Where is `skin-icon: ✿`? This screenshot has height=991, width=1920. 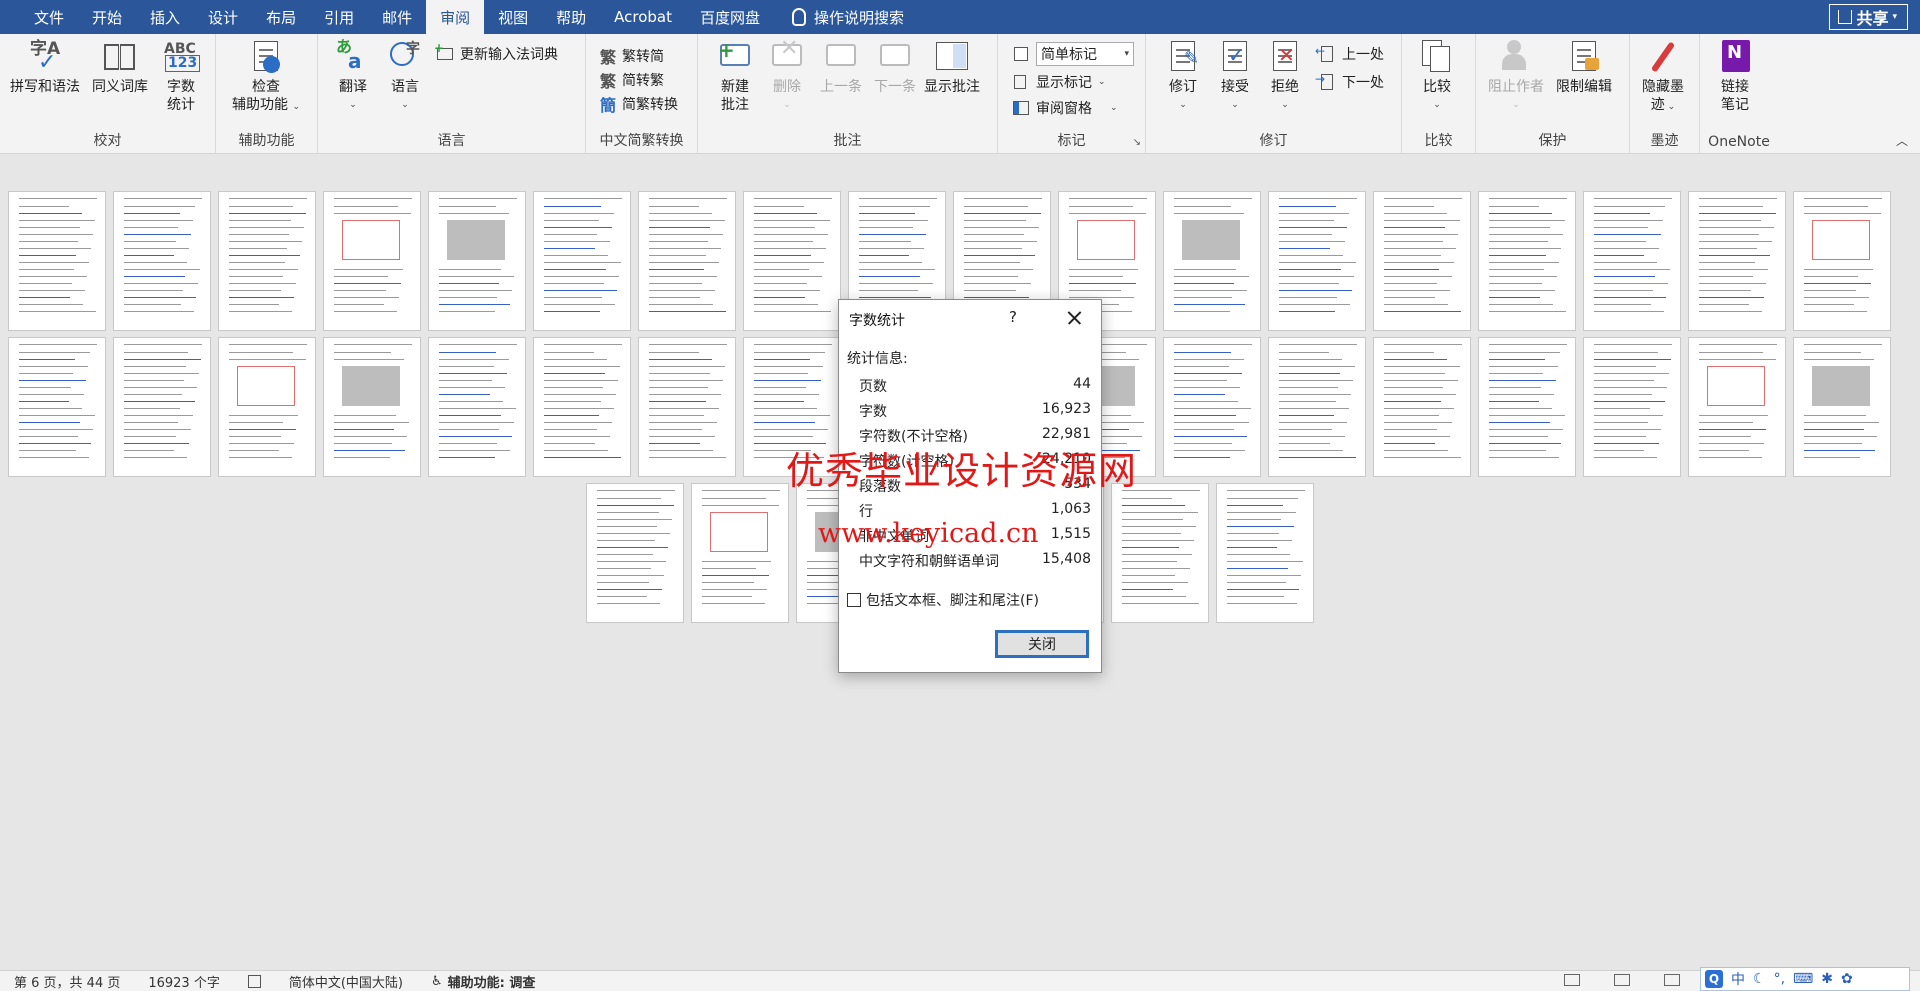 skin-icon: ✿ is located at coordinates (1847, 979).